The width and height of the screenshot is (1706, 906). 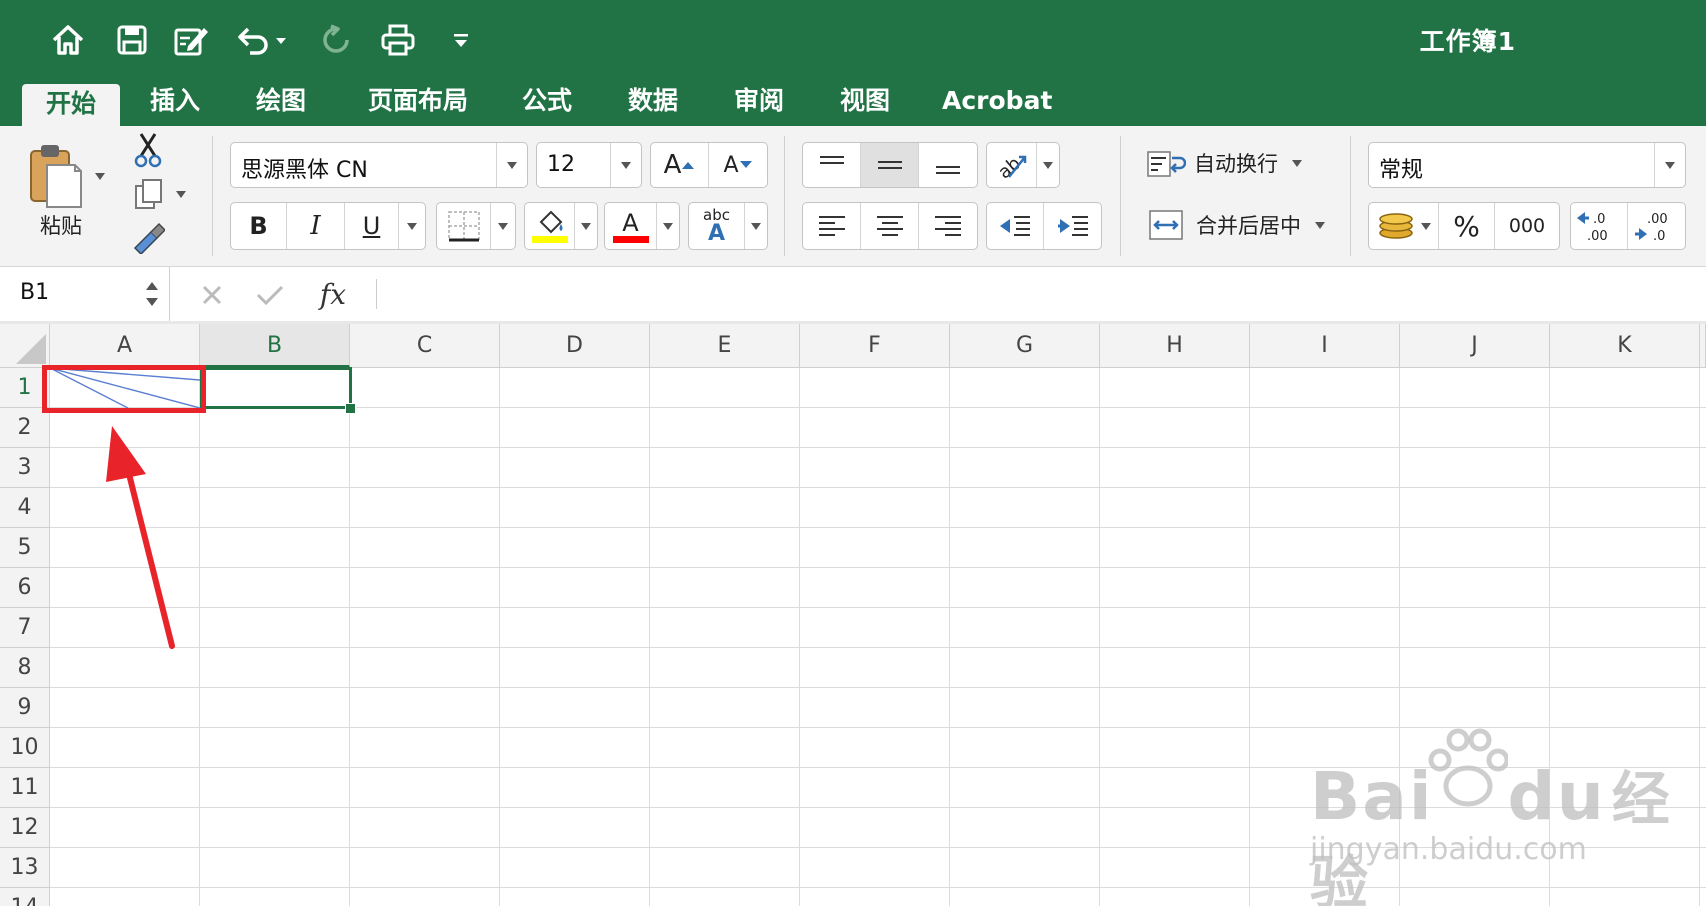 What do you see at coordinates (1527, 226) in the screenshot?
I see `comma-style-button: 000` at bounding box center [1527, 226].